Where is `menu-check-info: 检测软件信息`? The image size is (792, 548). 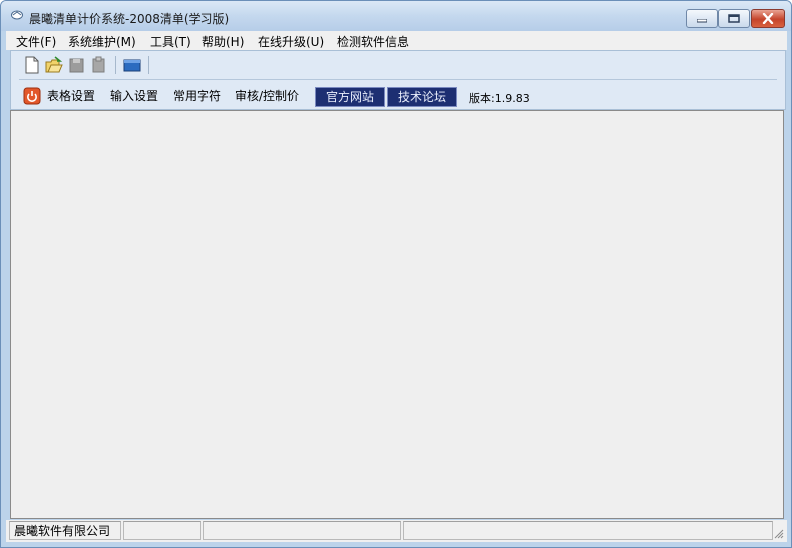
menu-check-info: 检测软件信息 is located at coordinates (373, 41).